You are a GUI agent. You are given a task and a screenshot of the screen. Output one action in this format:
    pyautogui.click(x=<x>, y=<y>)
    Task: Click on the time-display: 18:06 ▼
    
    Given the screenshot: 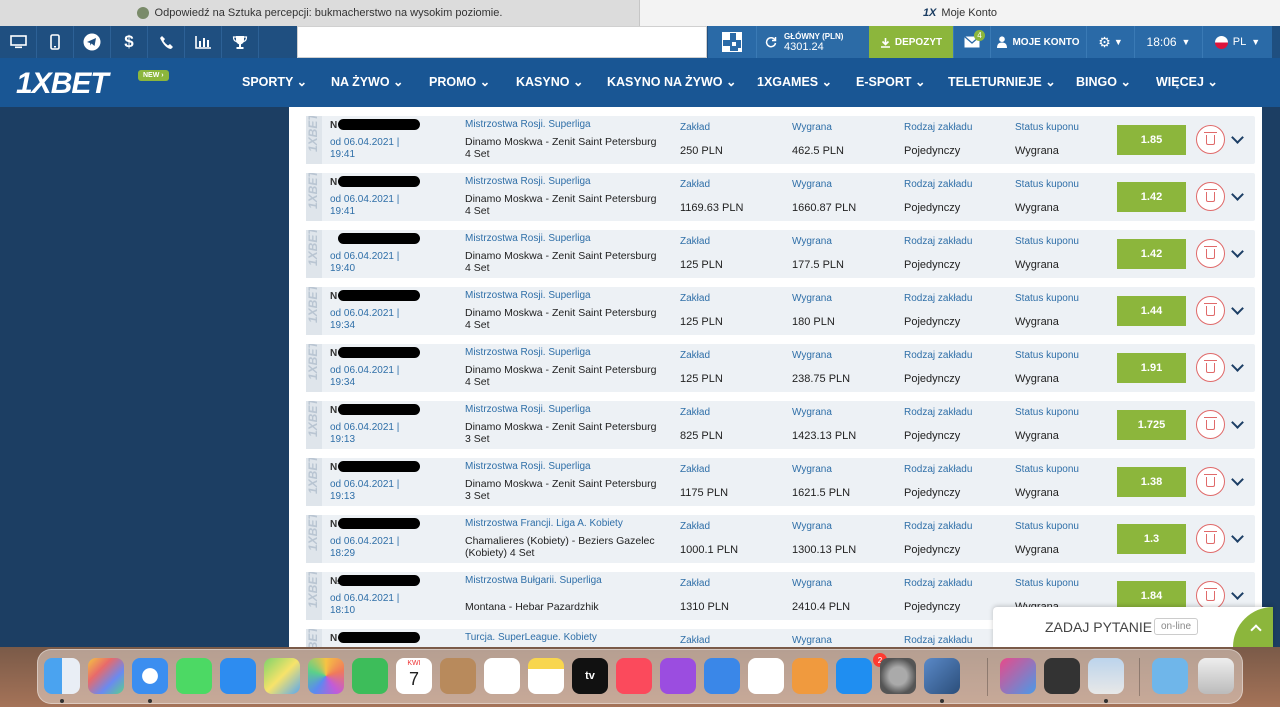 What is the action you would take?
    pyautogui.click(x=1168, y=42)
    